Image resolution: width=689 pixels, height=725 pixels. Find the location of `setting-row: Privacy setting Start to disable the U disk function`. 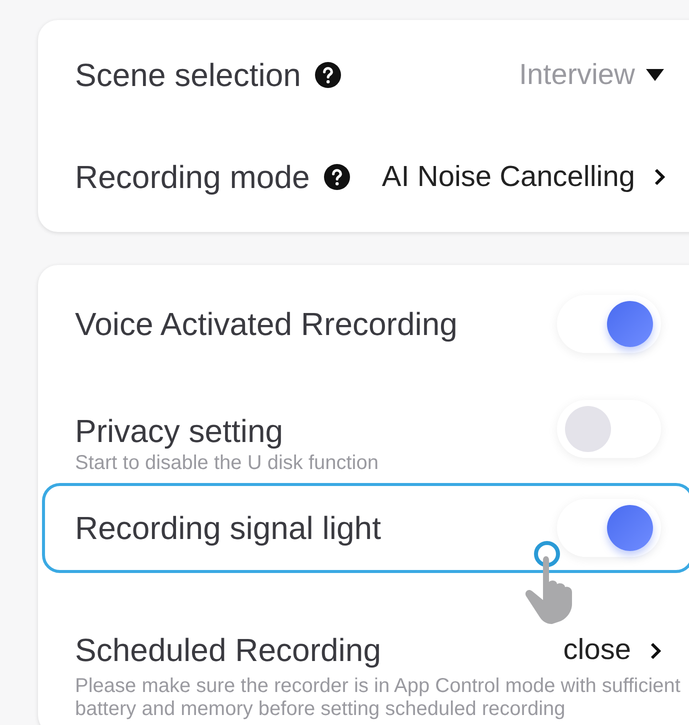

setting-row: Privacy setting Start to disable the U disk function is located at coordinates (365, 430).